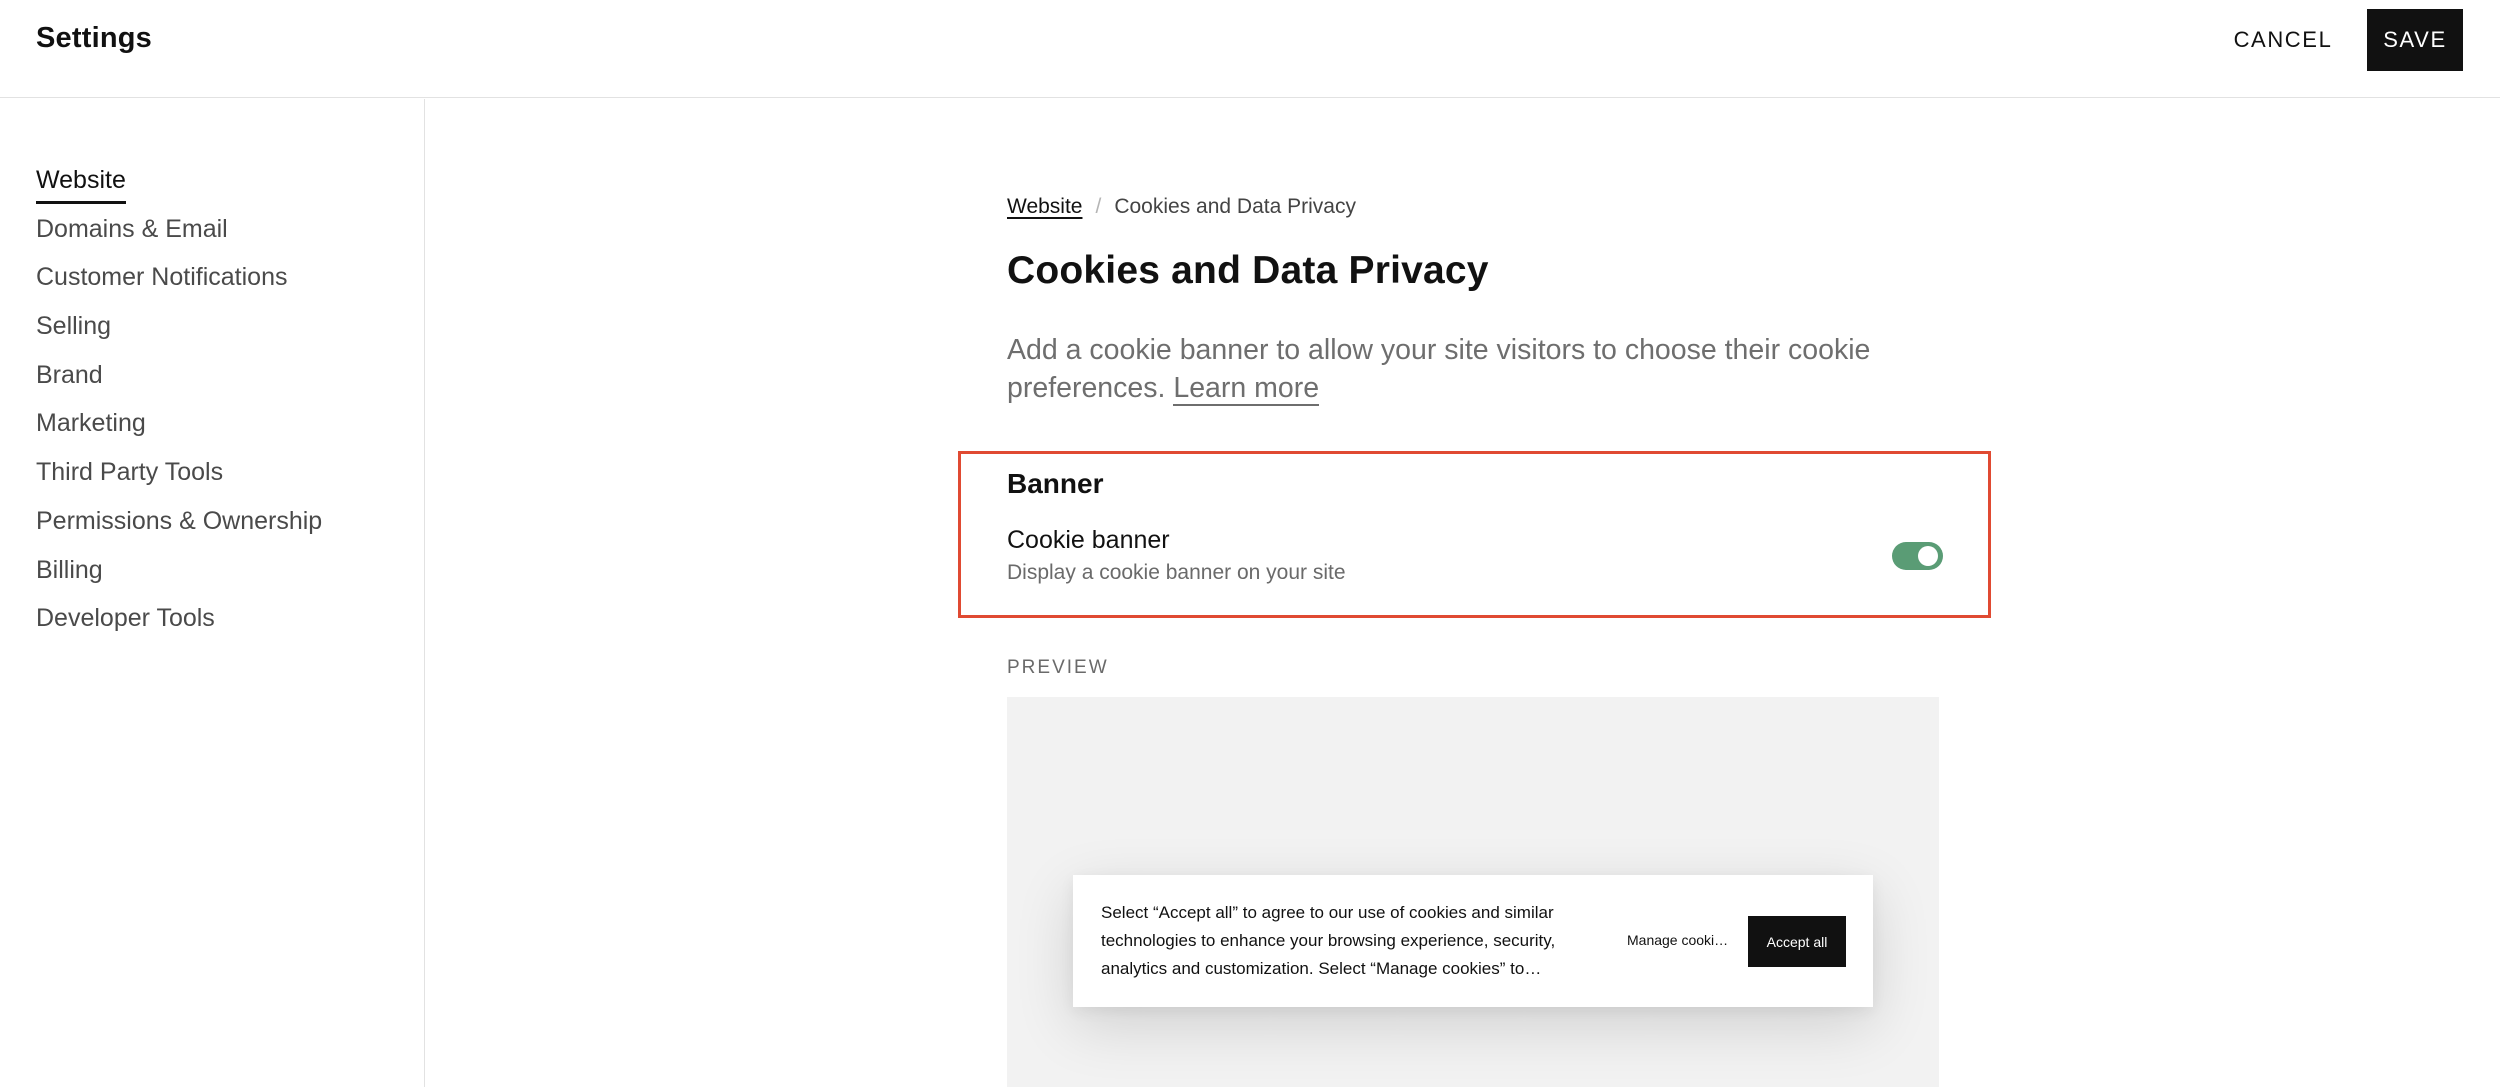 The height and width of the screenshot is (1087, 2500). I want to click on toggle-knob, so click(1928, 556).